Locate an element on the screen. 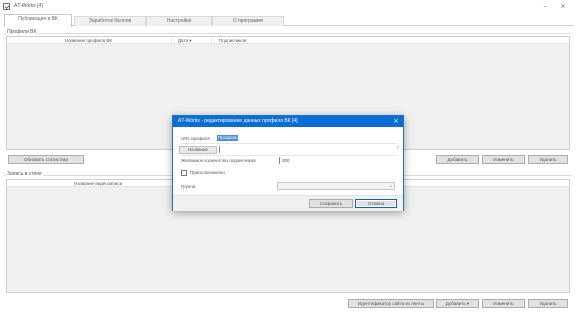 This screenshot has height=316, width=576. group-label: Группа is located at coordinates (188, 186).